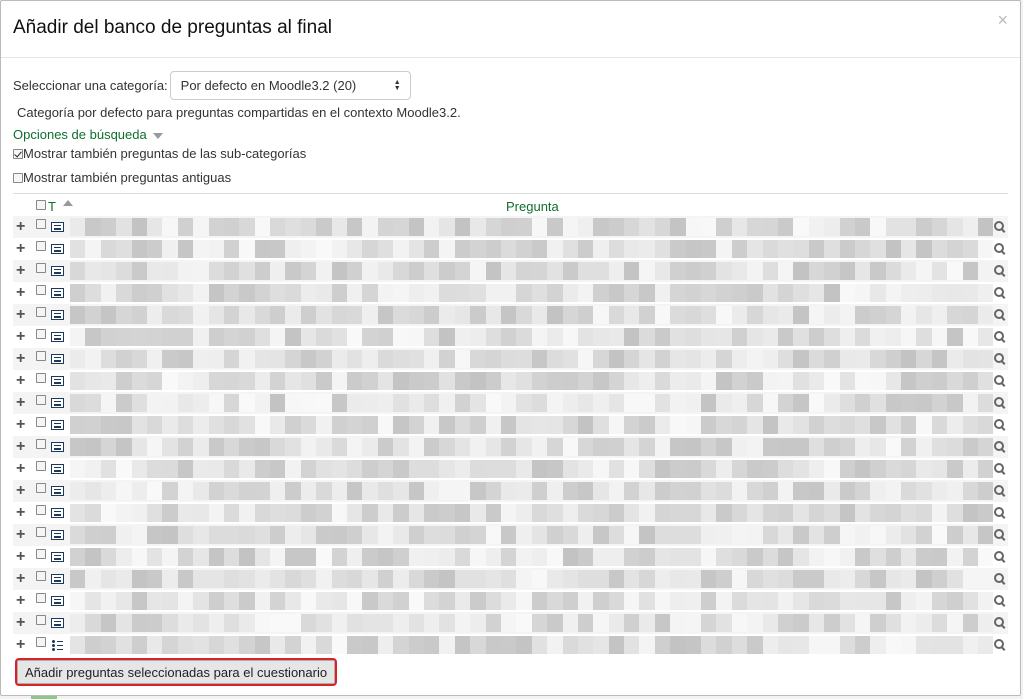 The width and height of the screenshot is (1023, 699). What do you see at coordinates (510, 29) in the screenshot?
I see `dialog-header: Añadir del banco de preguntas al final ×` at bounding box center [510, 29].